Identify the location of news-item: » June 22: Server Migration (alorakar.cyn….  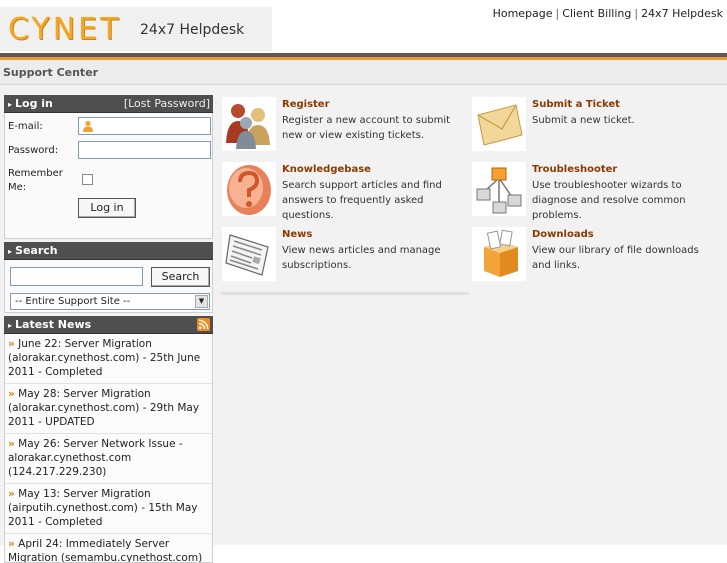
(108, 359).